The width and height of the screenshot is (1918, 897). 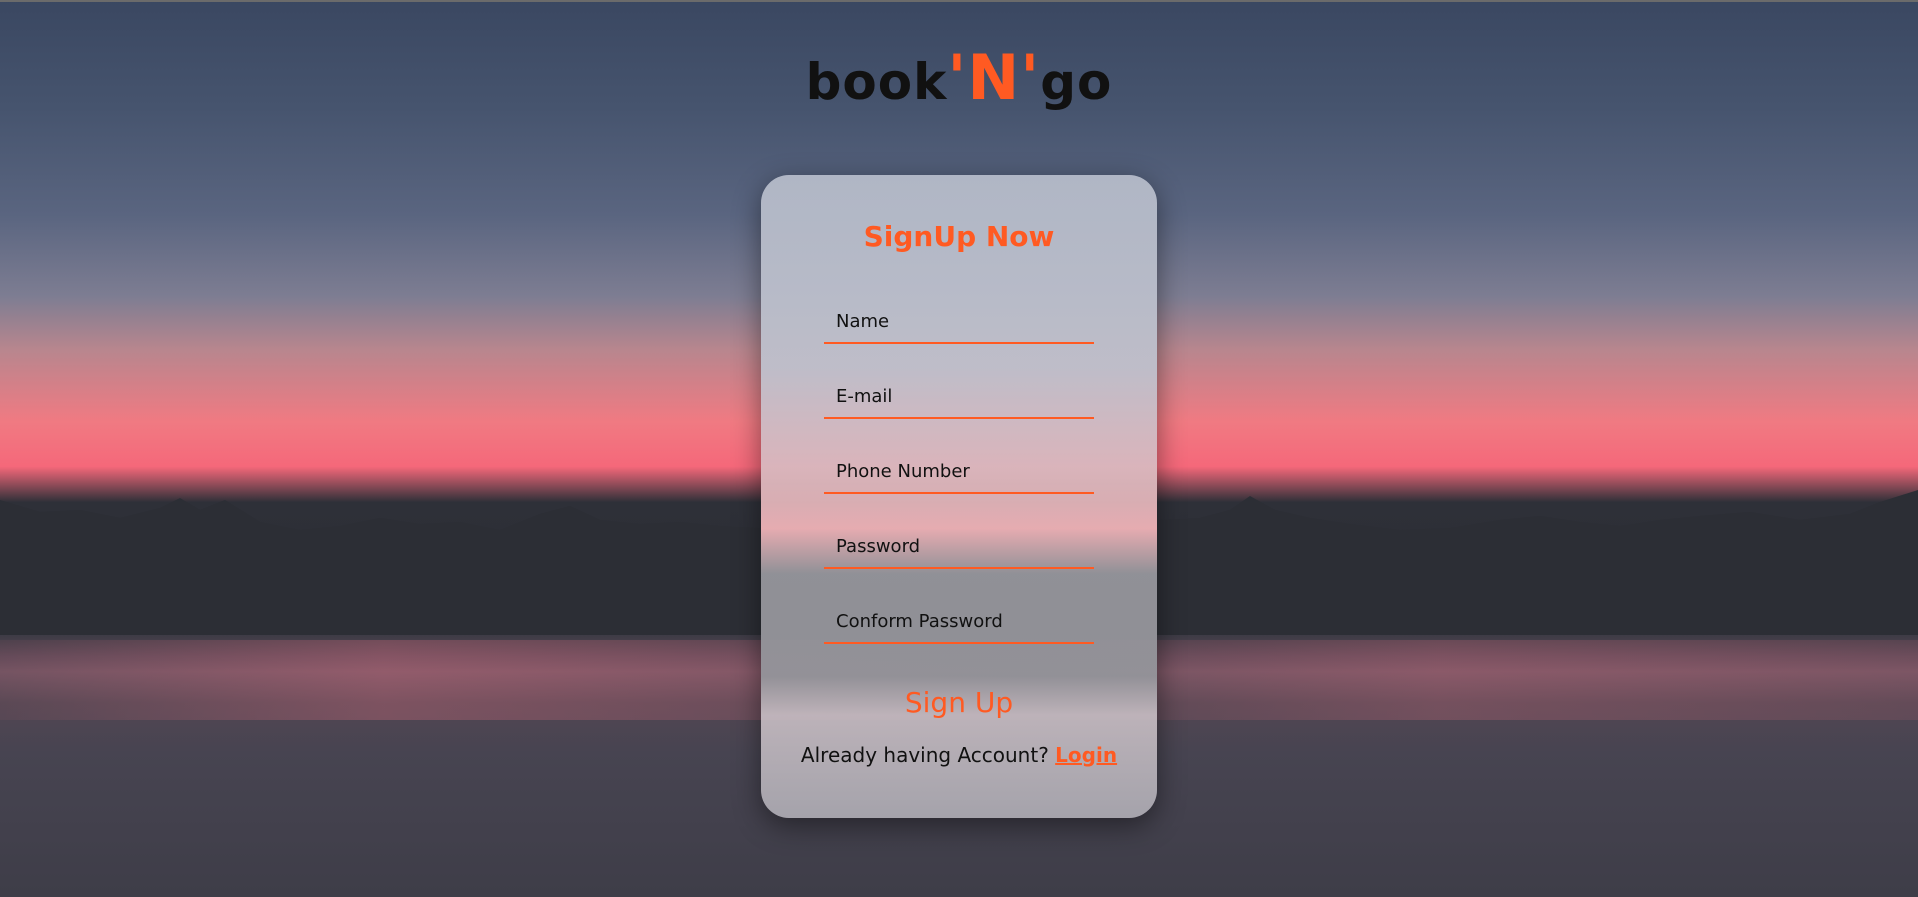 I want to click on password-input, so click(x=959, y=546).